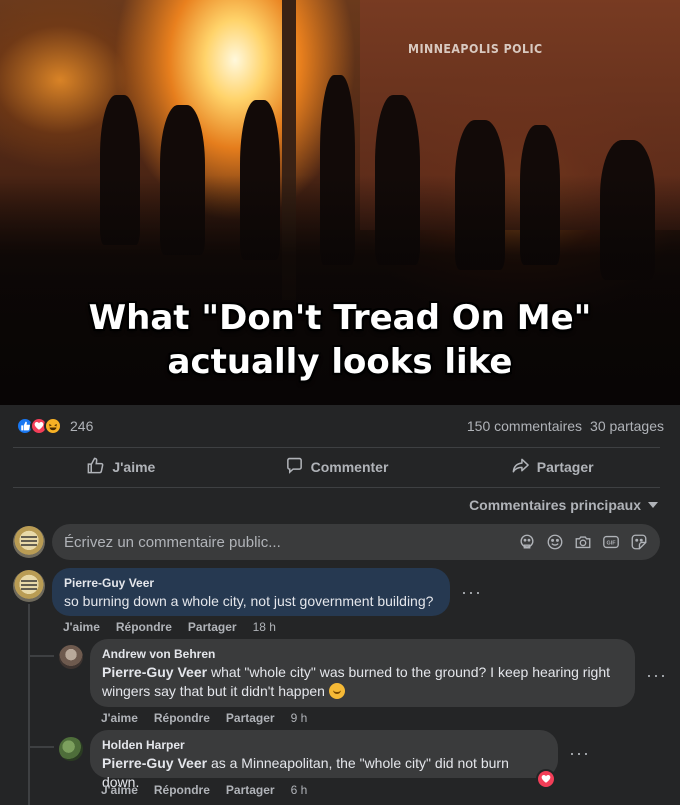 The width and height of the screenshot is (680, 805). Describe the element at coordinates (565, 467) in the screenshot. I see `share-label: Partager` at that location.